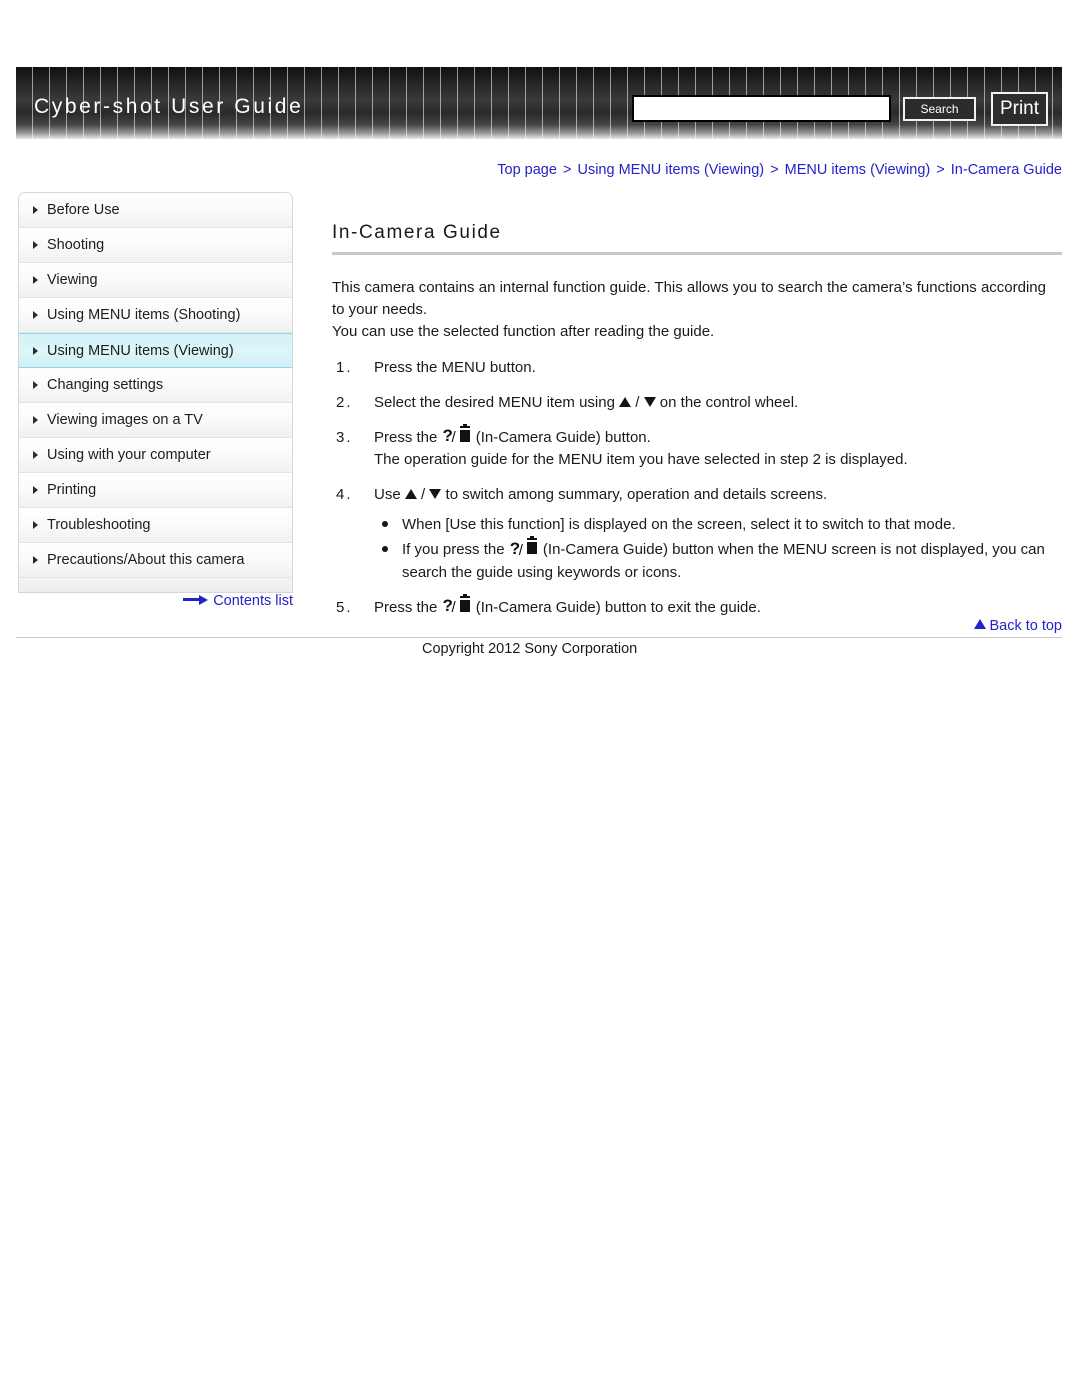  What do you see at coordinates (455, 367) in the screenshot?
I see `step-text: Press the MENU button.` at bounding box center [455, 367].